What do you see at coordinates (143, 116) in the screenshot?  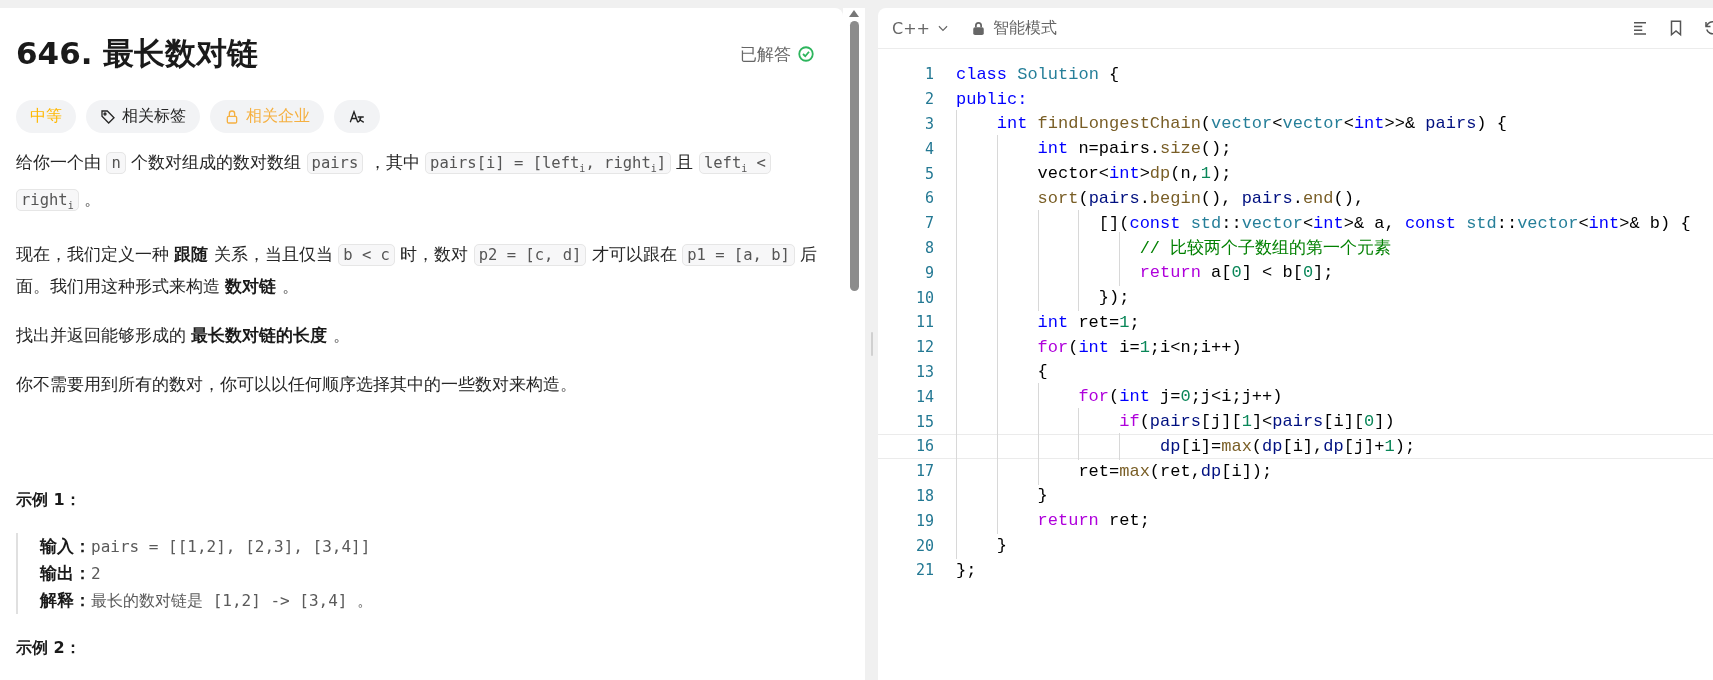 I see `tag-button: 相关标签` at bounding box center [143, 116].